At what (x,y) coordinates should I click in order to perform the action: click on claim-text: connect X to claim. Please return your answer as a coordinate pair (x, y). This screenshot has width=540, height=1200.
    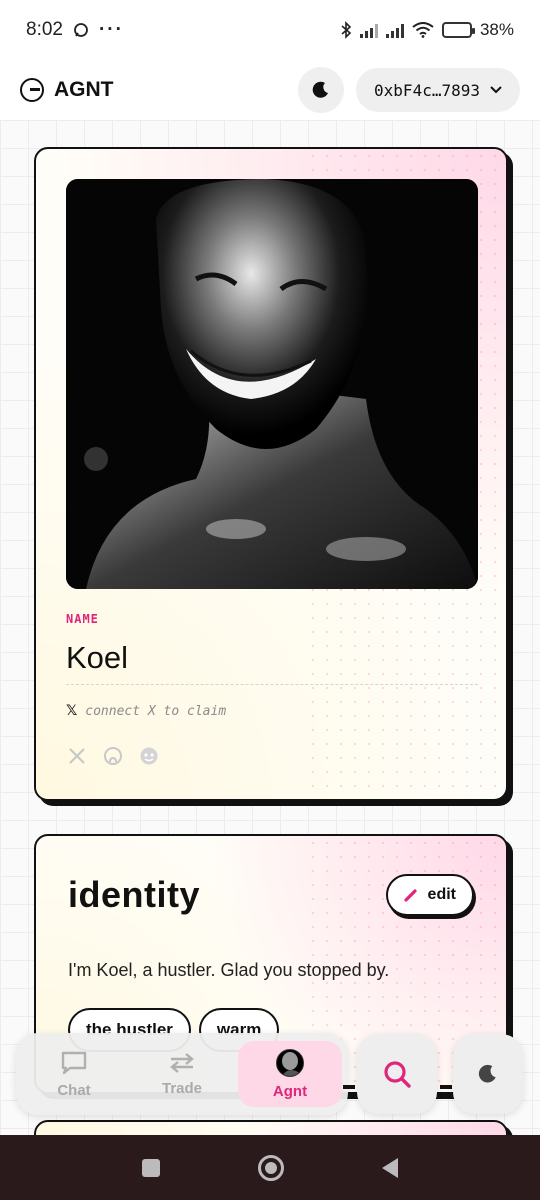
    Looking at the image, I should click on (156, 711).